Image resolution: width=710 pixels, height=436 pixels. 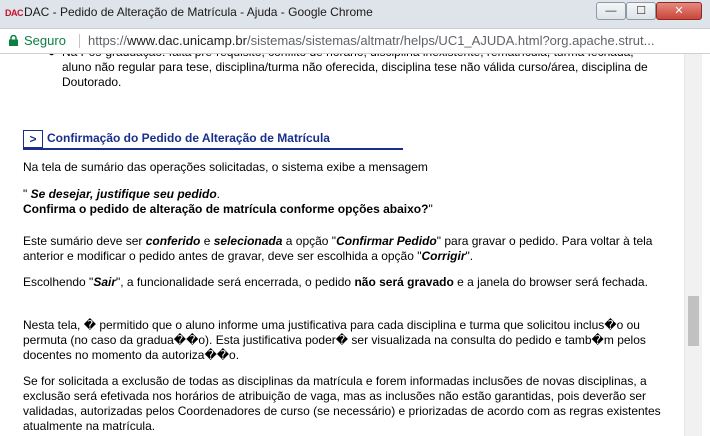 What do you see at coordinates (641, 11) in the screenshot?
I see `maximize-button: ☐` at bounding box center [641, 11].